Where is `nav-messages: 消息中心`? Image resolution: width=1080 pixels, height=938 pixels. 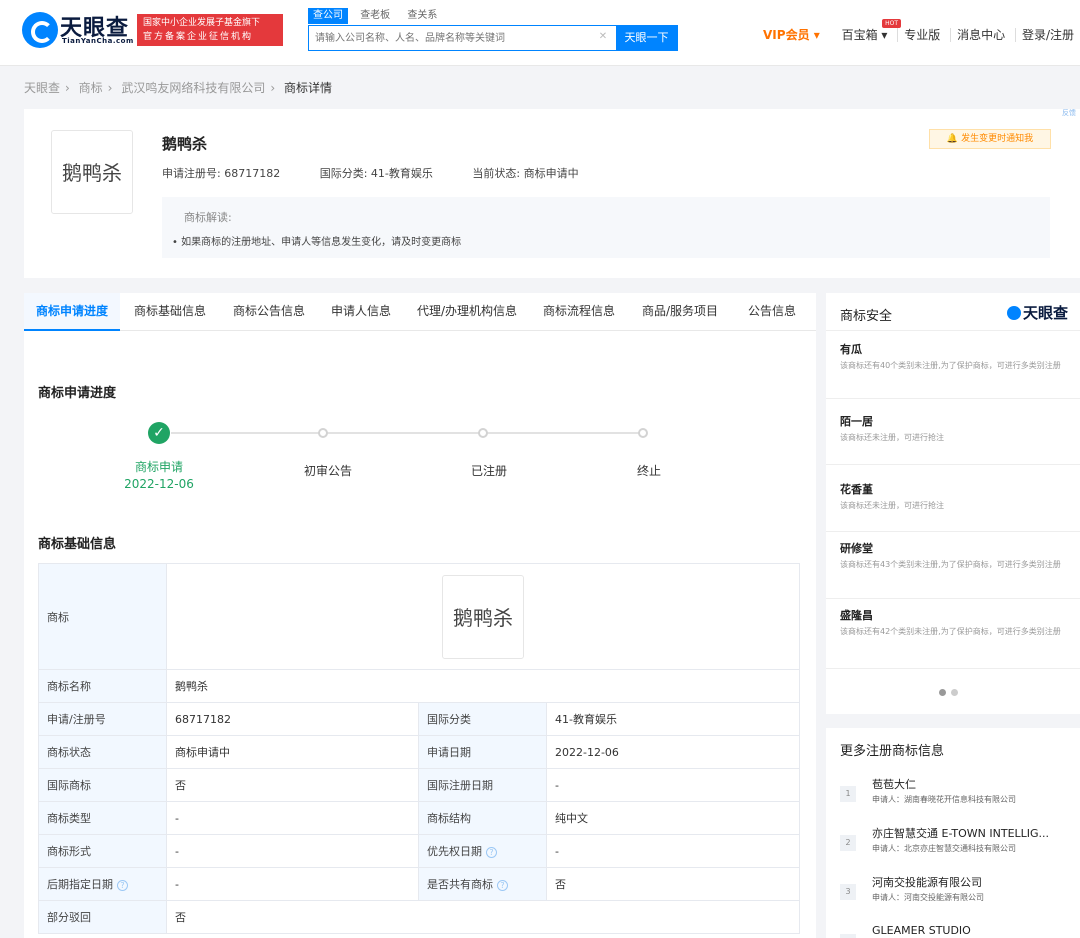 nav-messages: 消息中心 is located at coordinates (980, 35).